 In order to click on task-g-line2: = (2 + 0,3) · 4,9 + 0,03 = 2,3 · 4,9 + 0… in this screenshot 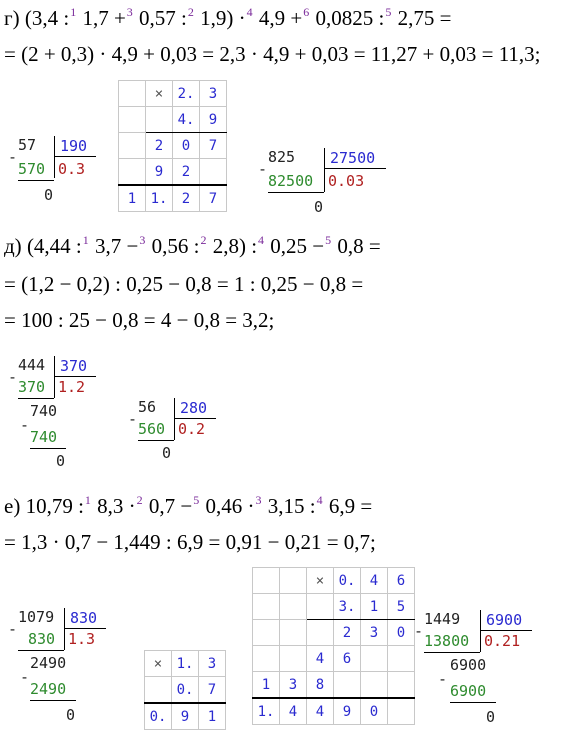, I will do `click(272, 54)`.